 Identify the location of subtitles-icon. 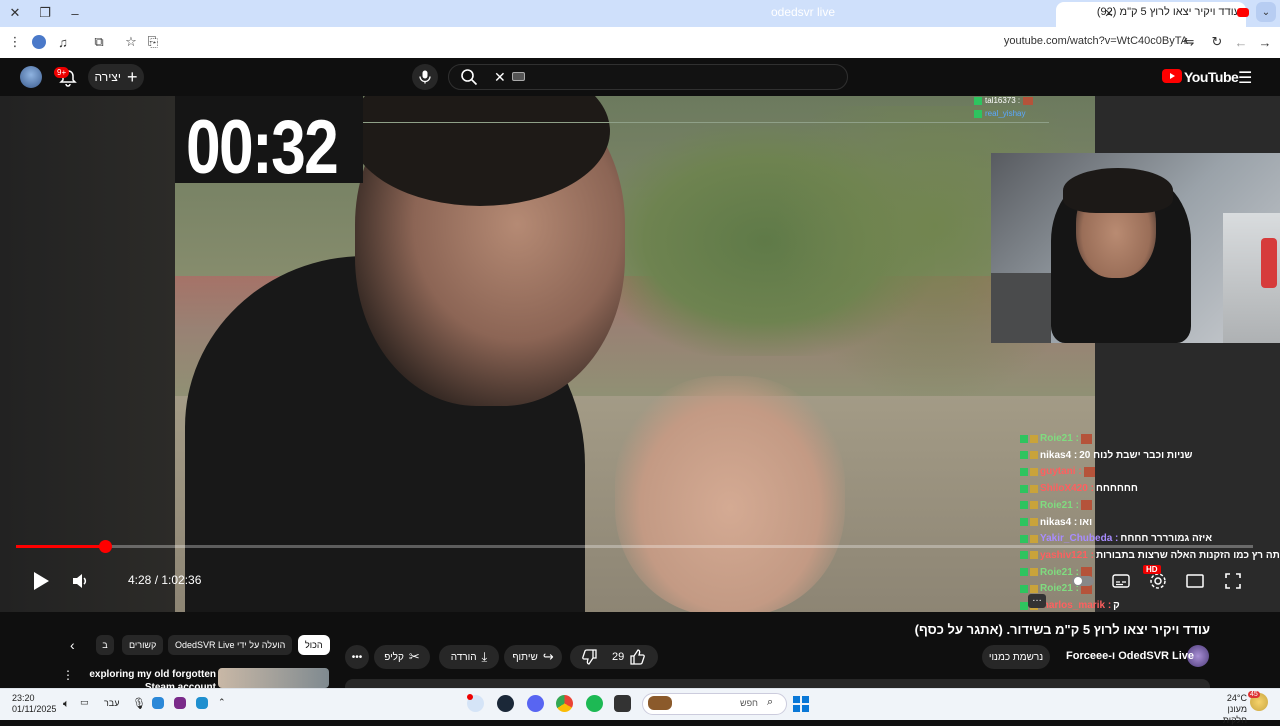
(1121, 581).